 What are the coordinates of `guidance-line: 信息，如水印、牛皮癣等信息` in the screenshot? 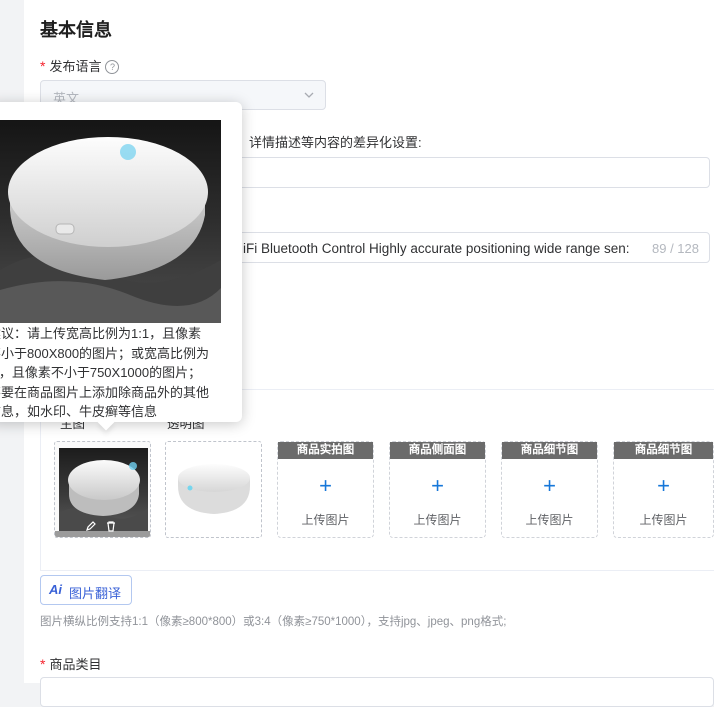 It's located at (79, 411).